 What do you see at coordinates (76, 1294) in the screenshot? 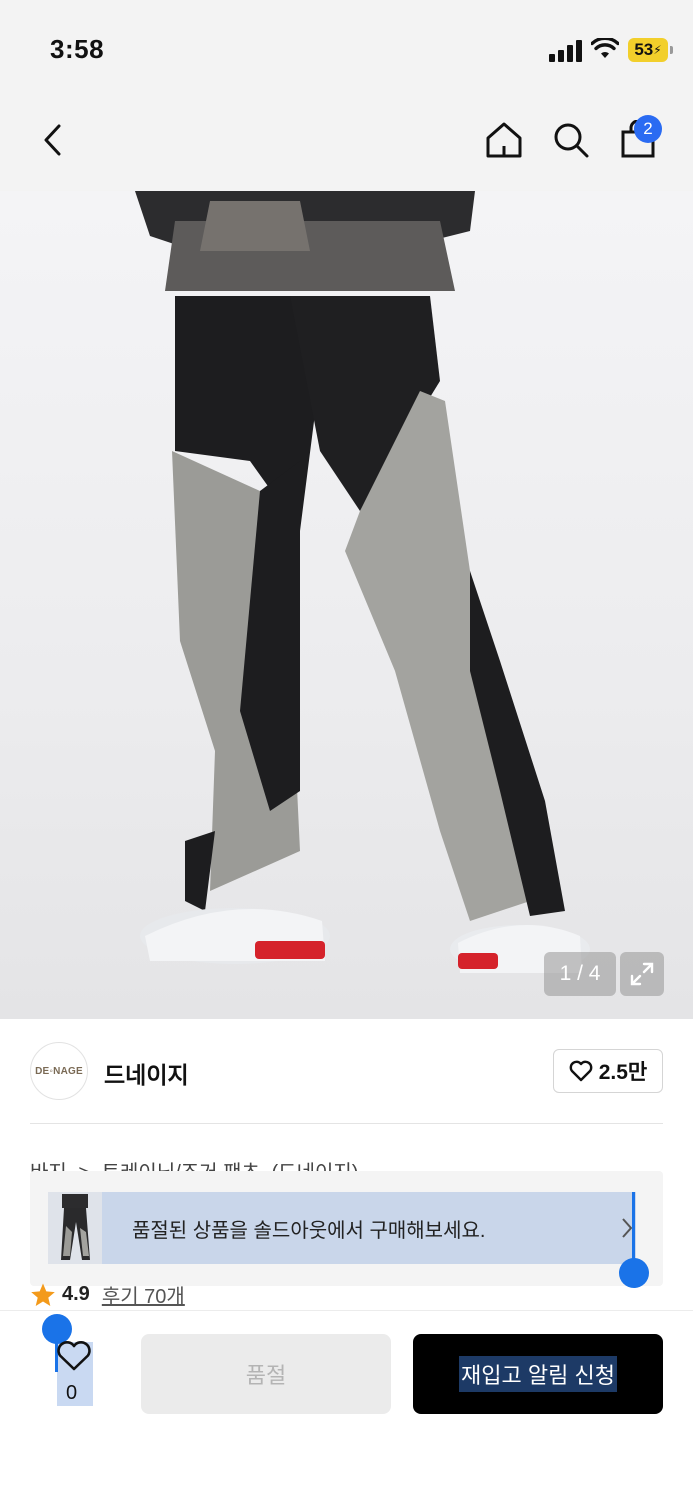
I see `rating-score: 4.9` at bounding box center [76, 1294].